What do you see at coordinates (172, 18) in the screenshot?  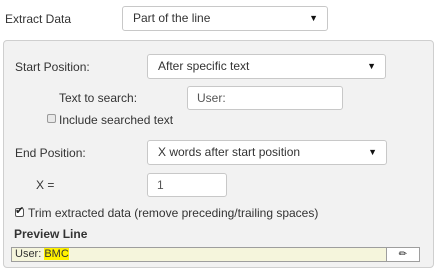 I see `extract-data-select-value: Part of the line` at bounding box center [172, 18].